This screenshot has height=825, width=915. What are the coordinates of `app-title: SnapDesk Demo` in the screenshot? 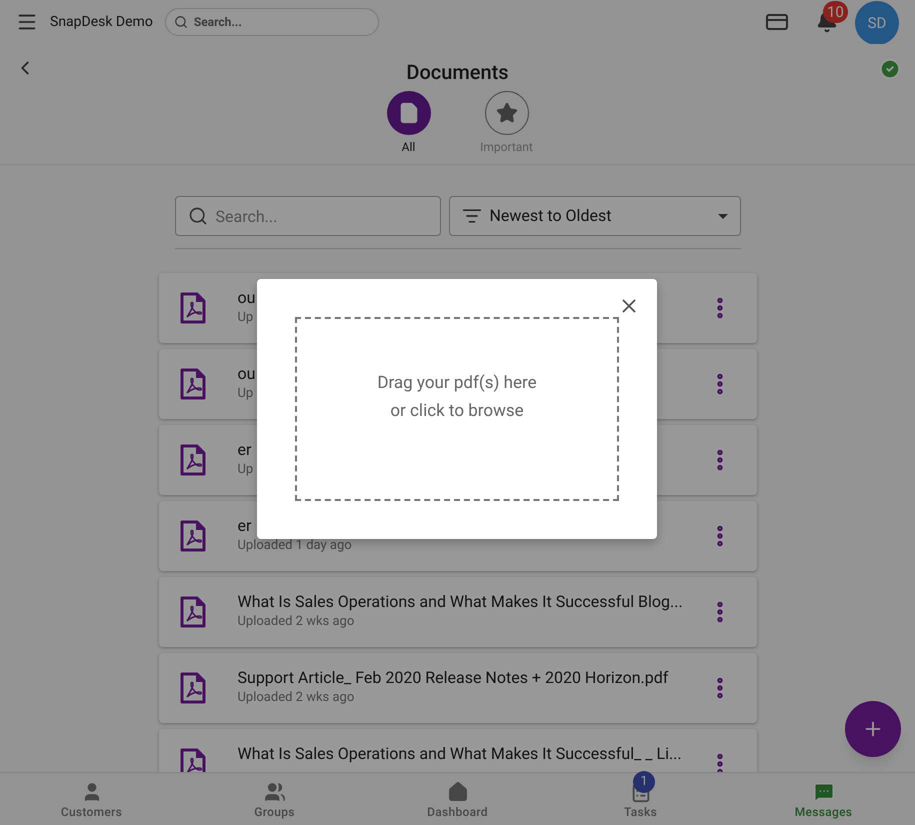 It's located at (101, 22).